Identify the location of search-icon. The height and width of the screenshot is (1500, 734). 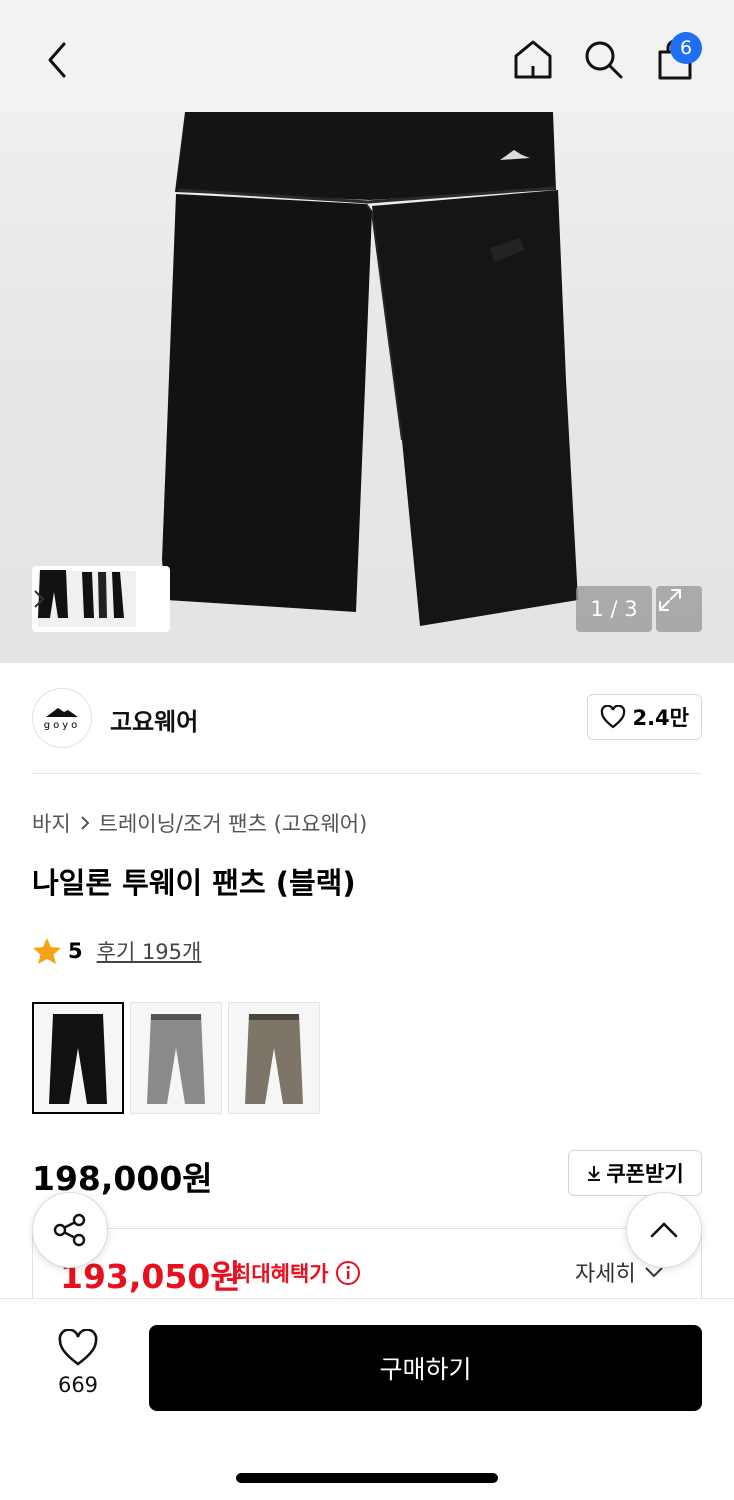
(604, 60).